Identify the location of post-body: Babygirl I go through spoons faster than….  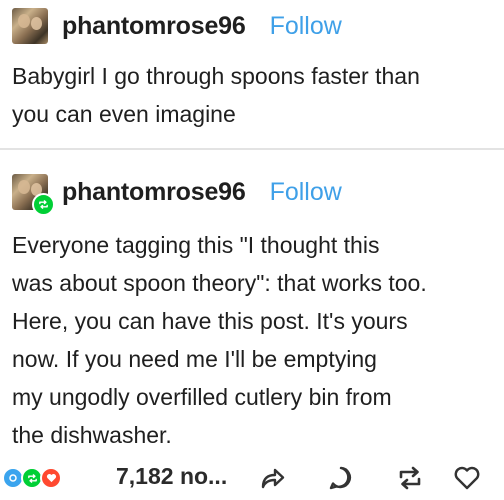
(216, 95).